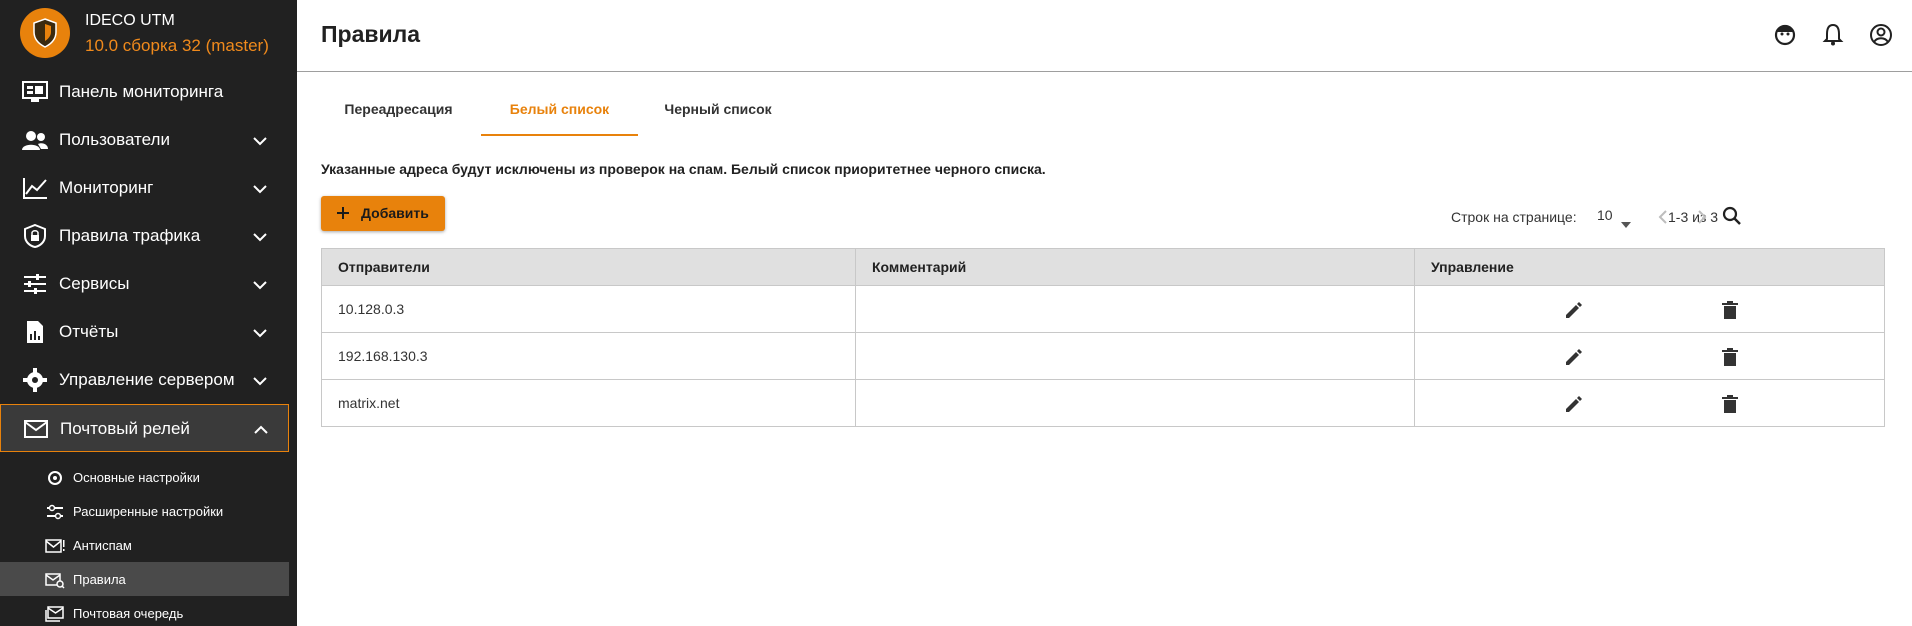  I want to click on table-row: 192.168.130.3, so click(1103, 356).